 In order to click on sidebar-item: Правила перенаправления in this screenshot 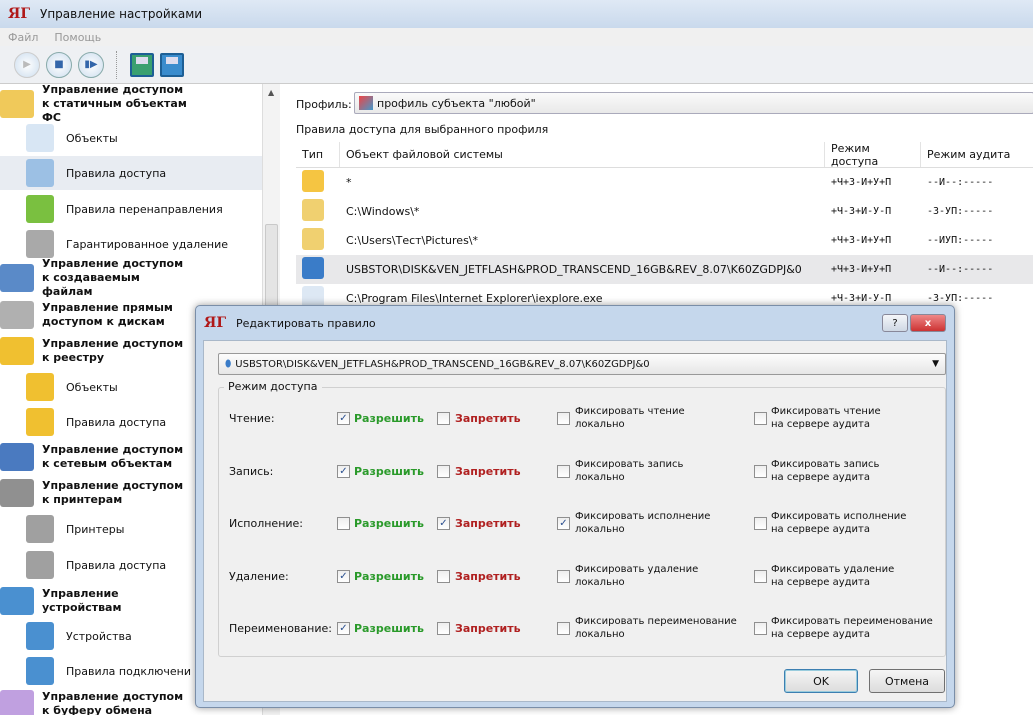, I will do `click(131, 209)`.